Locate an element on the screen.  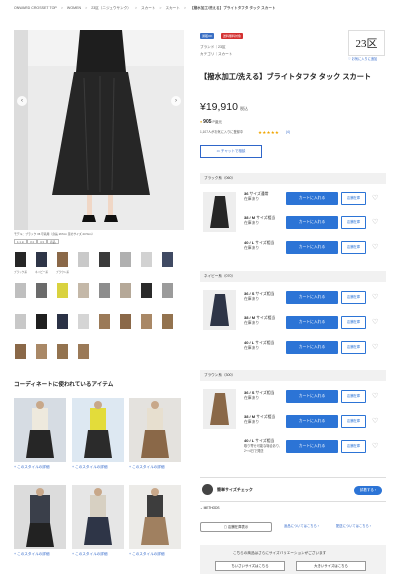
chat-button: ▭ チャットで相談 is located at coordinates (231, 151).